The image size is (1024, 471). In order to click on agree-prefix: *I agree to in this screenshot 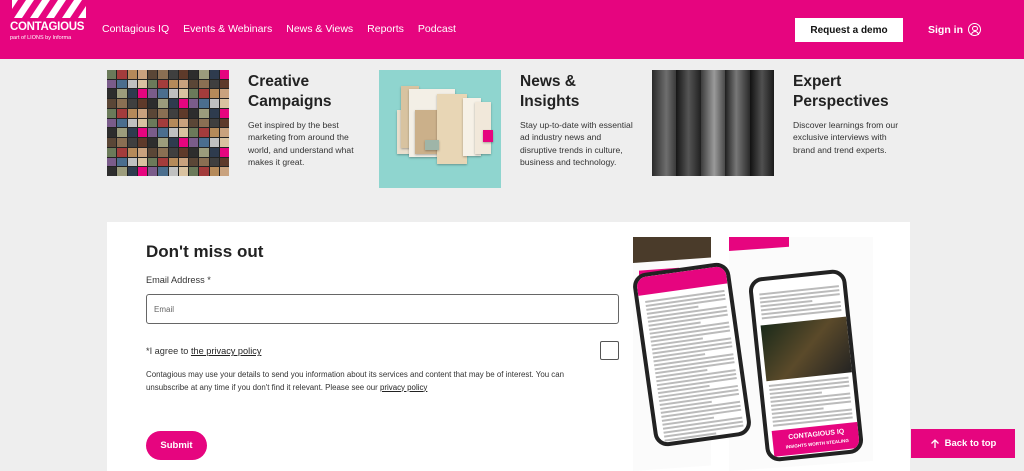, I will do `click(168, 351)`.